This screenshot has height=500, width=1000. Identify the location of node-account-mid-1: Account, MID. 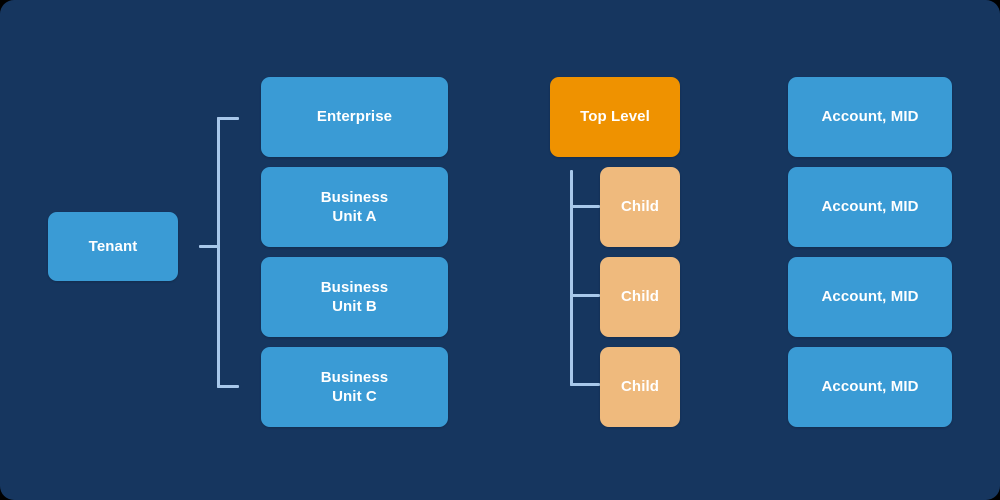
(870, 117).